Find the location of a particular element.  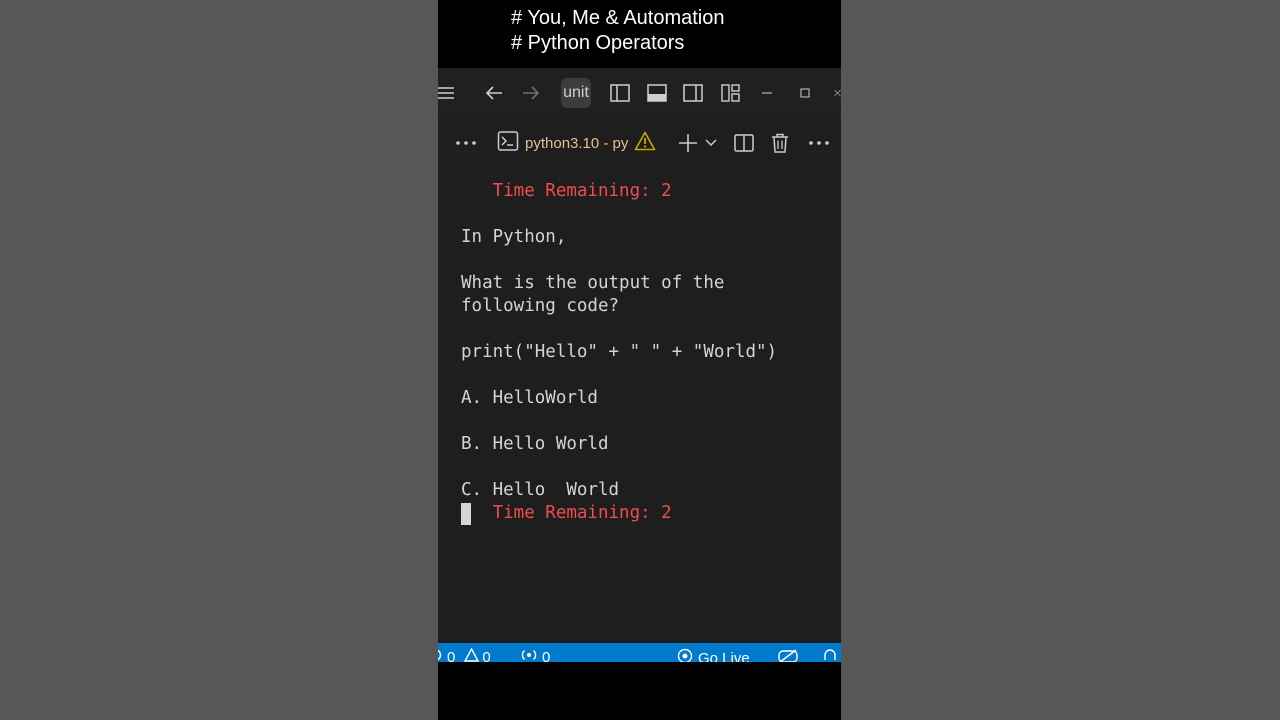

toggle-secondary-sidebar-icon is located at coordinates (693, 93).